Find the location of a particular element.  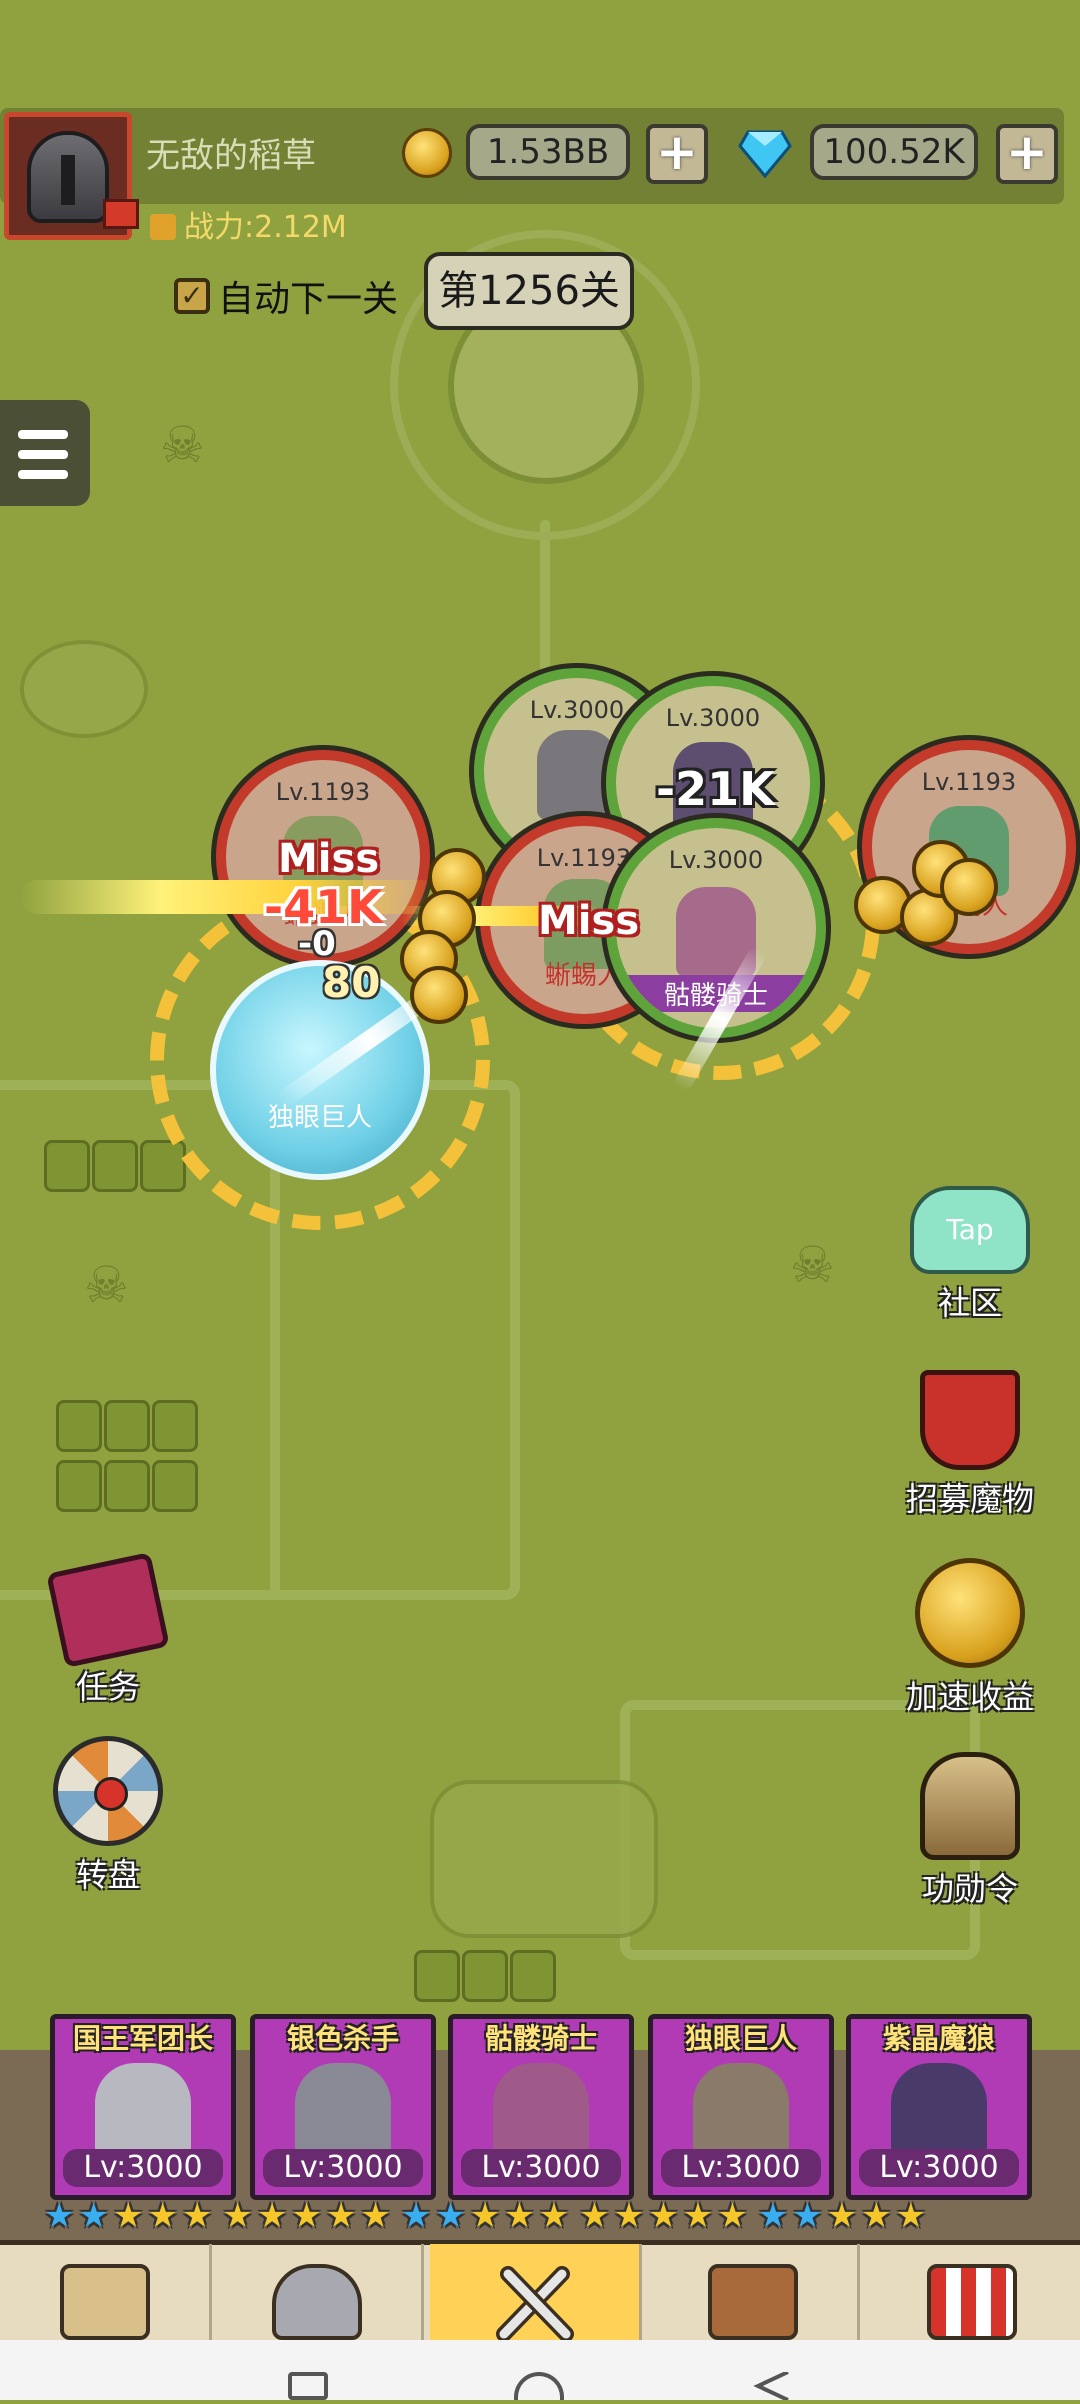

tab-workshop is located at coordinates (754, 2292).